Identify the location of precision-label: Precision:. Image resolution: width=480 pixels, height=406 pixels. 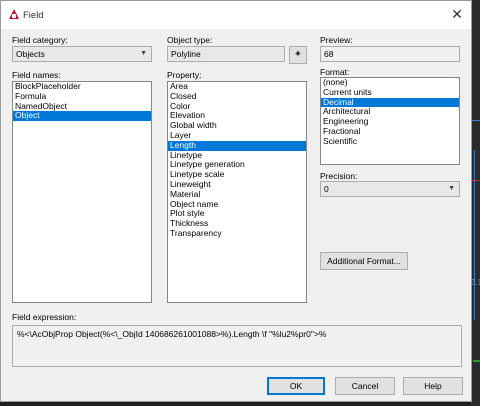
(339, 176).